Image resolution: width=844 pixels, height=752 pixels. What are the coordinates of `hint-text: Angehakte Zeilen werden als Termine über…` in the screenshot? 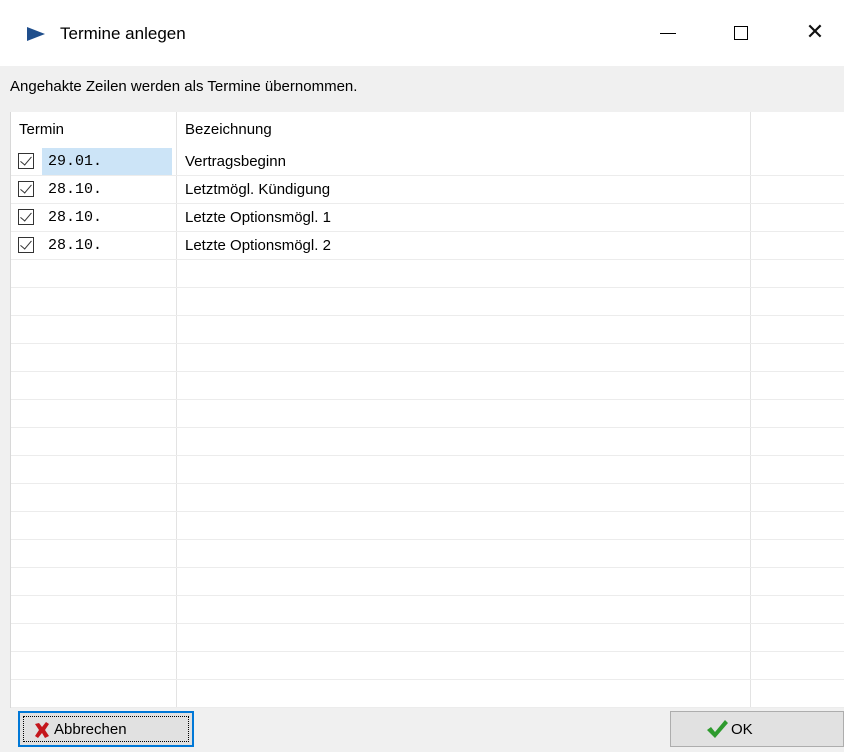 It's located at (184, 86).